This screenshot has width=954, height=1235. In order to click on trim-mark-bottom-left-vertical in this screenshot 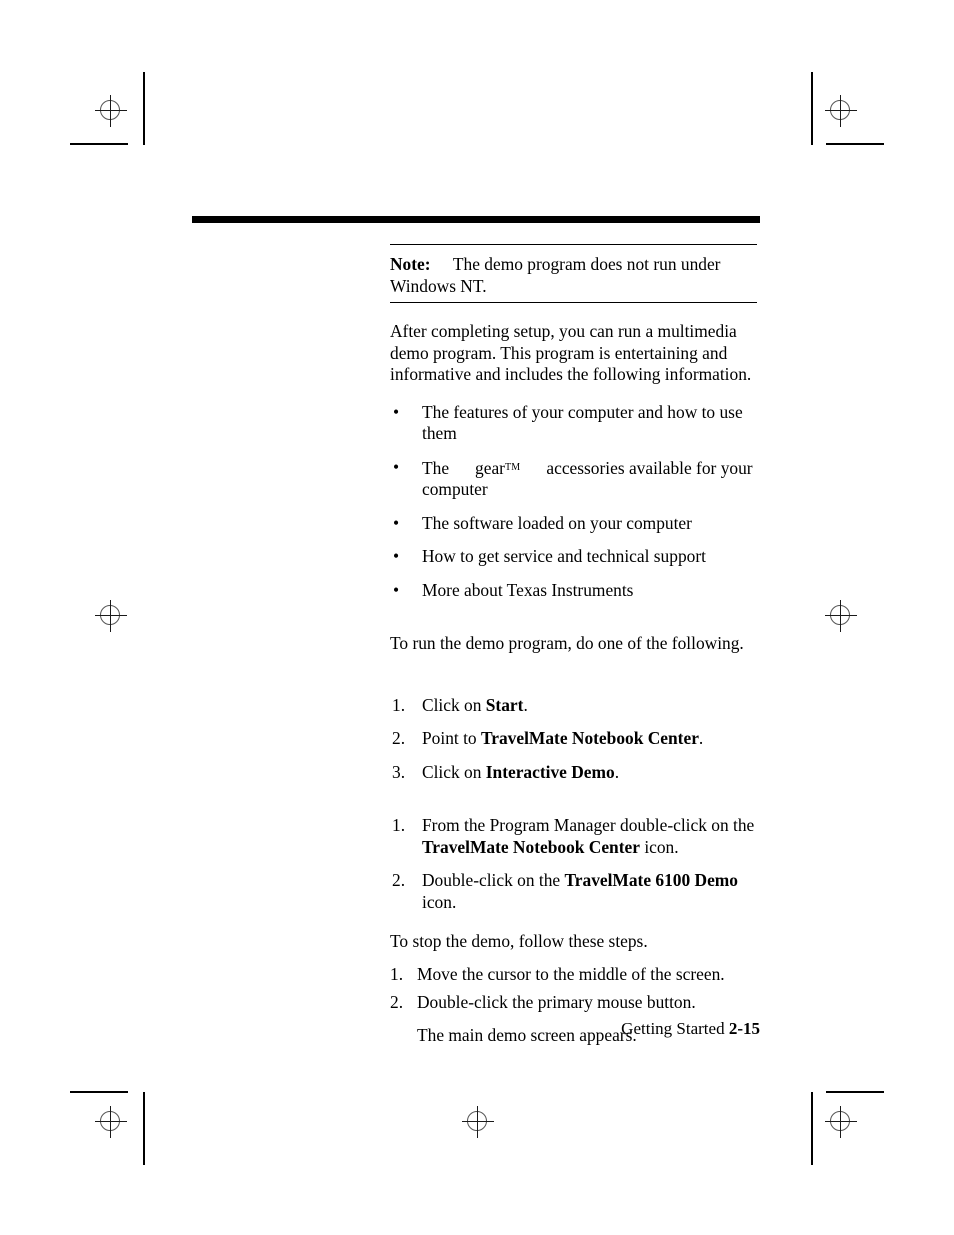, I will do `click(144, 1128)`.